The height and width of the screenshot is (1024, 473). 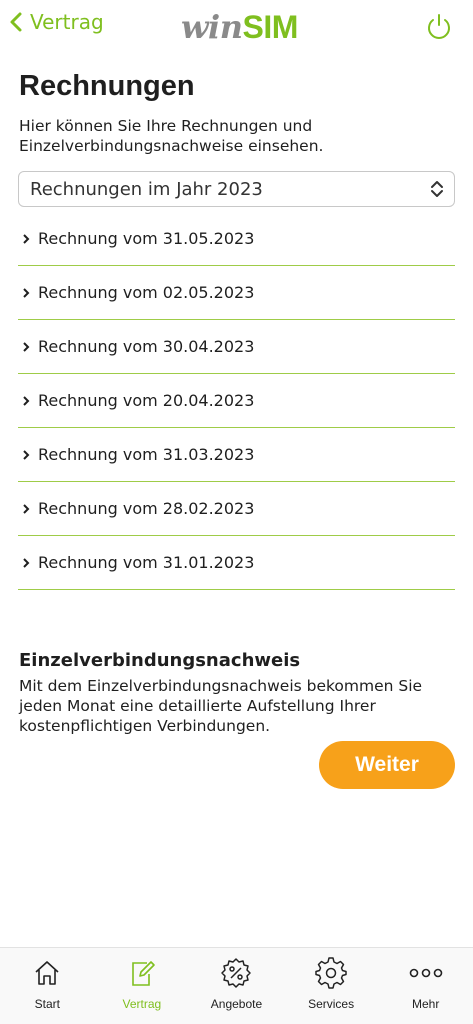 I want to click on invoice-row: Rechnung vom 02.05.2023, so click(x=236, y=293).